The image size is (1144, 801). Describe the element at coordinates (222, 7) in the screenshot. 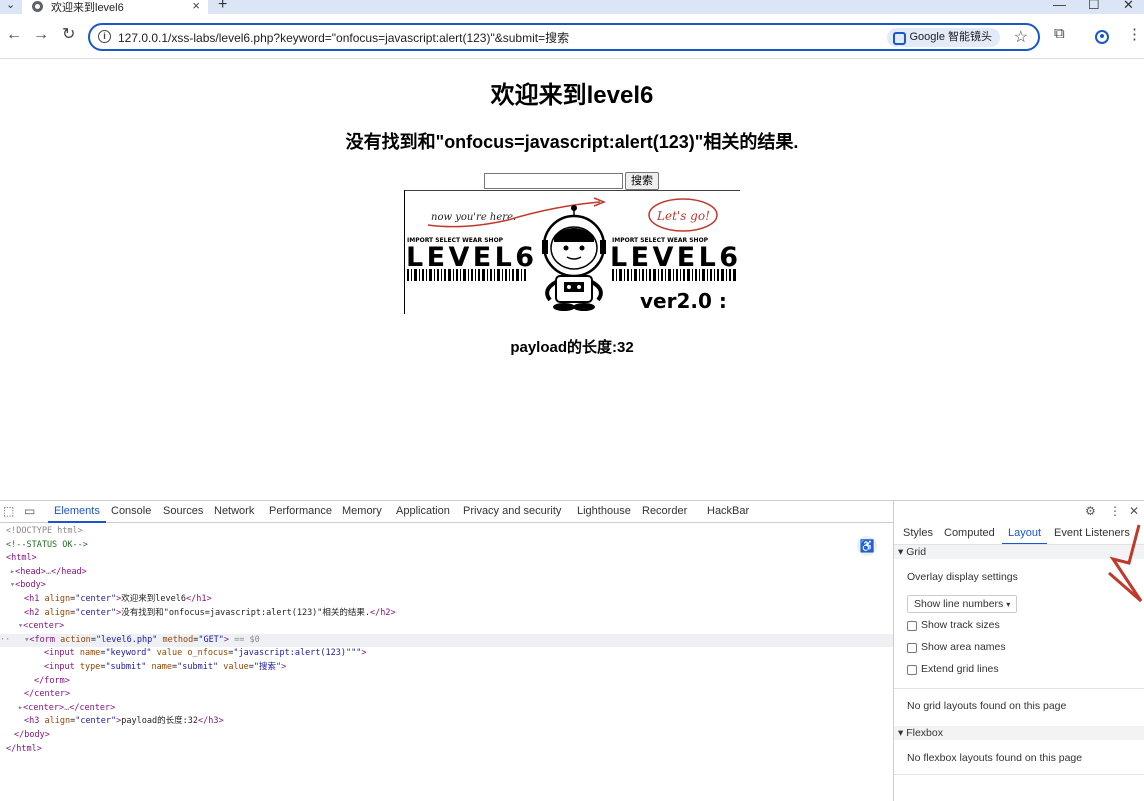

I see `new-tab-button: +` at that location.